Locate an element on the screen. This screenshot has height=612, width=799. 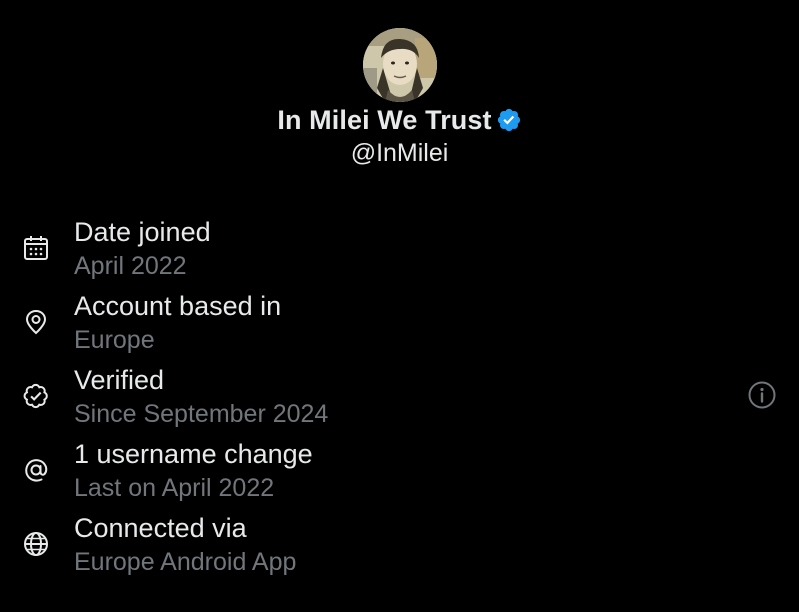
location-pin-icon is located at coordinates (36, 322).